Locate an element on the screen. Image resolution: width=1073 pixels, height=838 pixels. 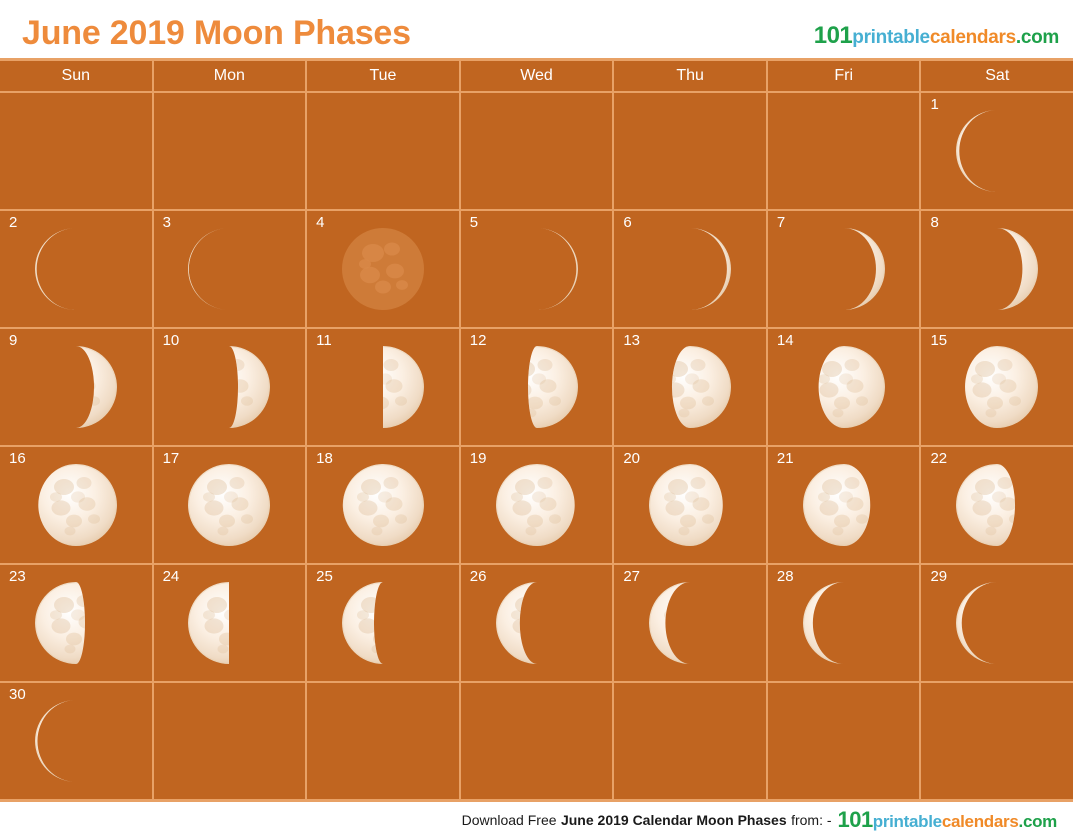
footer-brand-101: 101 is located at coordinates (855, 819).